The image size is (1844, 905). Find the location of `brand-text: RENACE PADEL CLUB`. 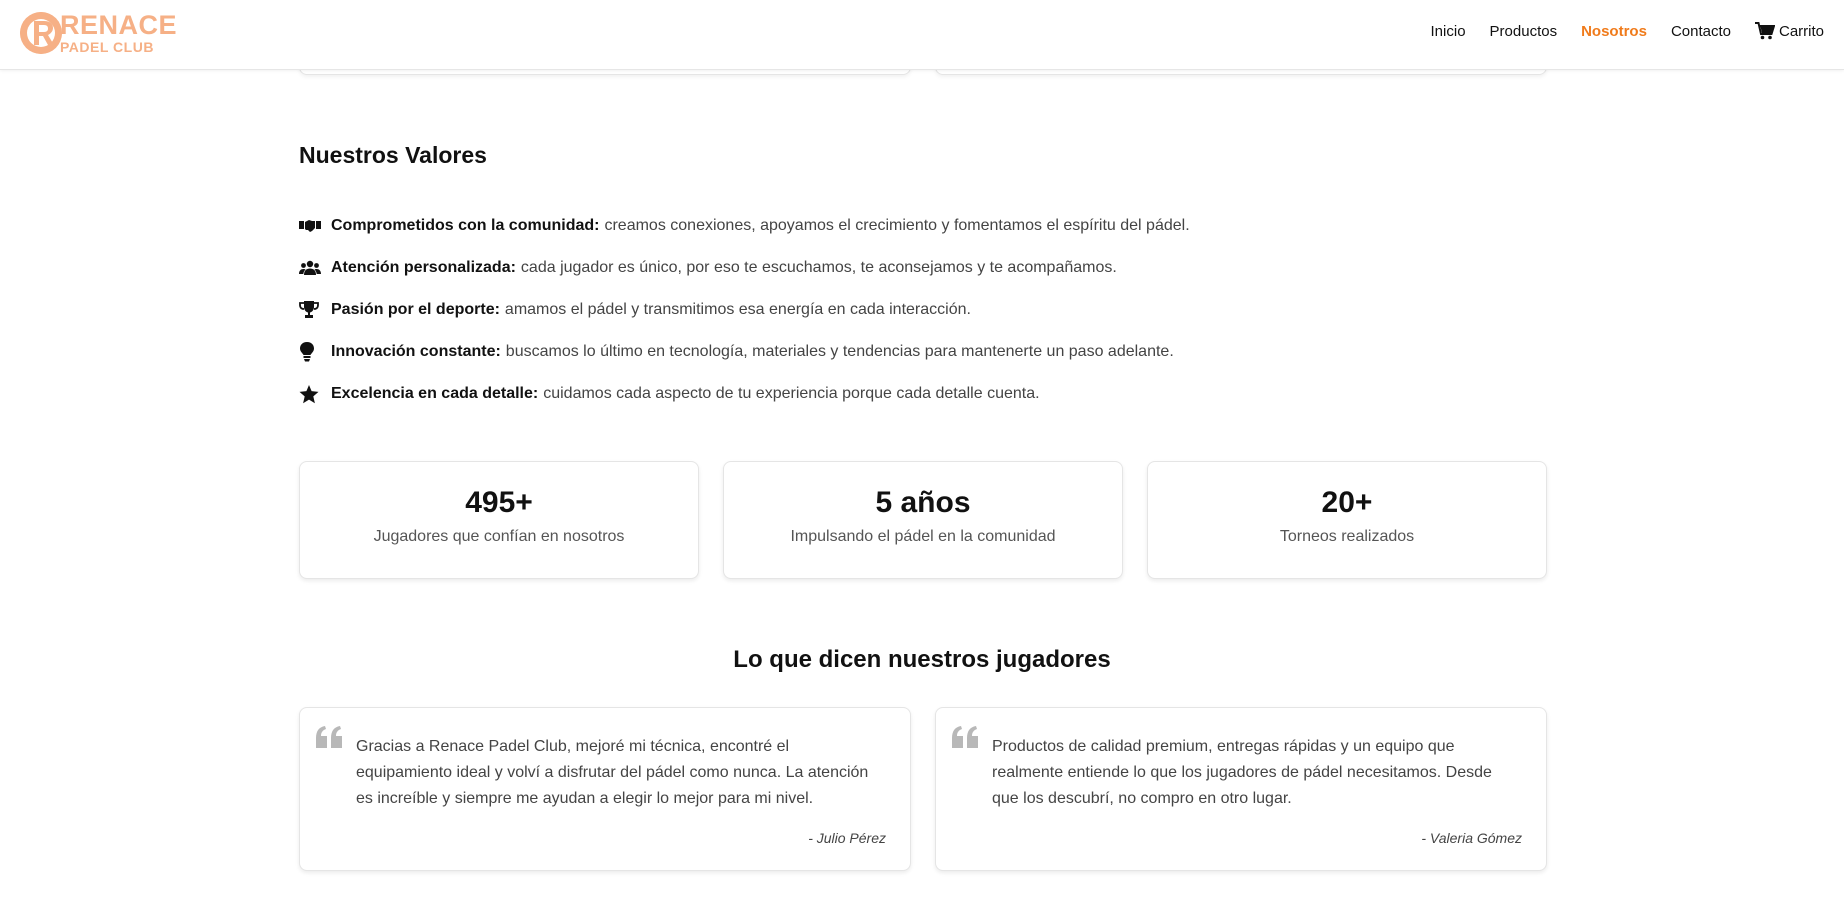

brand-text: RENACE PADEL CLUB is located at coordinates (119, 32).